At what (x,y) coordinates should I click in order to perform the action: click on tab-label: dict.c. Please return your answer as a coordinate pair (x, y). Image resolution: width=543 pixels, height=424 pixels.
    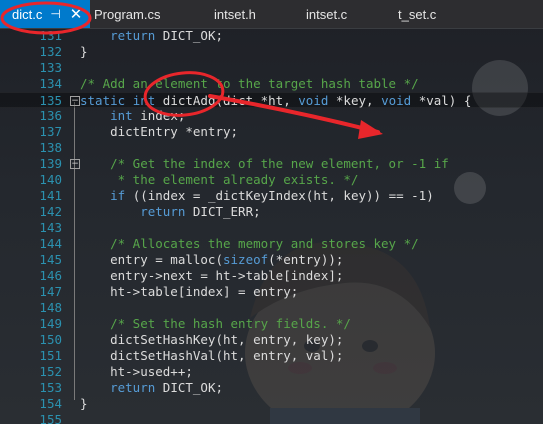
    Looking at the image, I should click on (27, 14).